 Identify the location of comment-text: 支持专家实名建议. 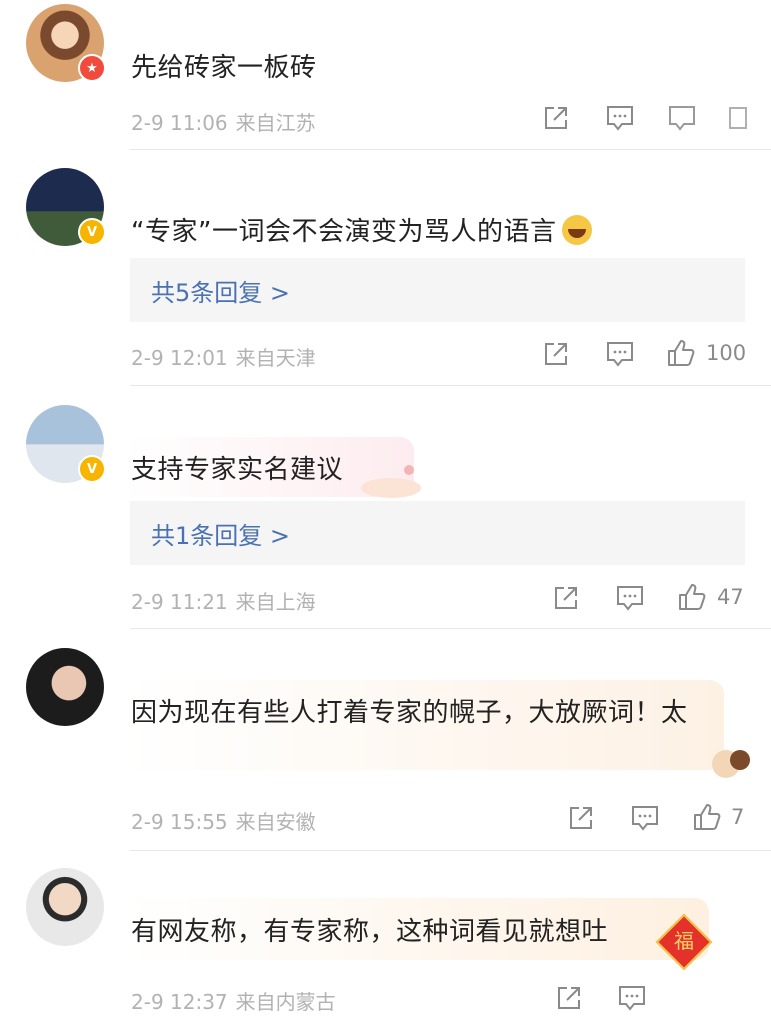
(237, 470).